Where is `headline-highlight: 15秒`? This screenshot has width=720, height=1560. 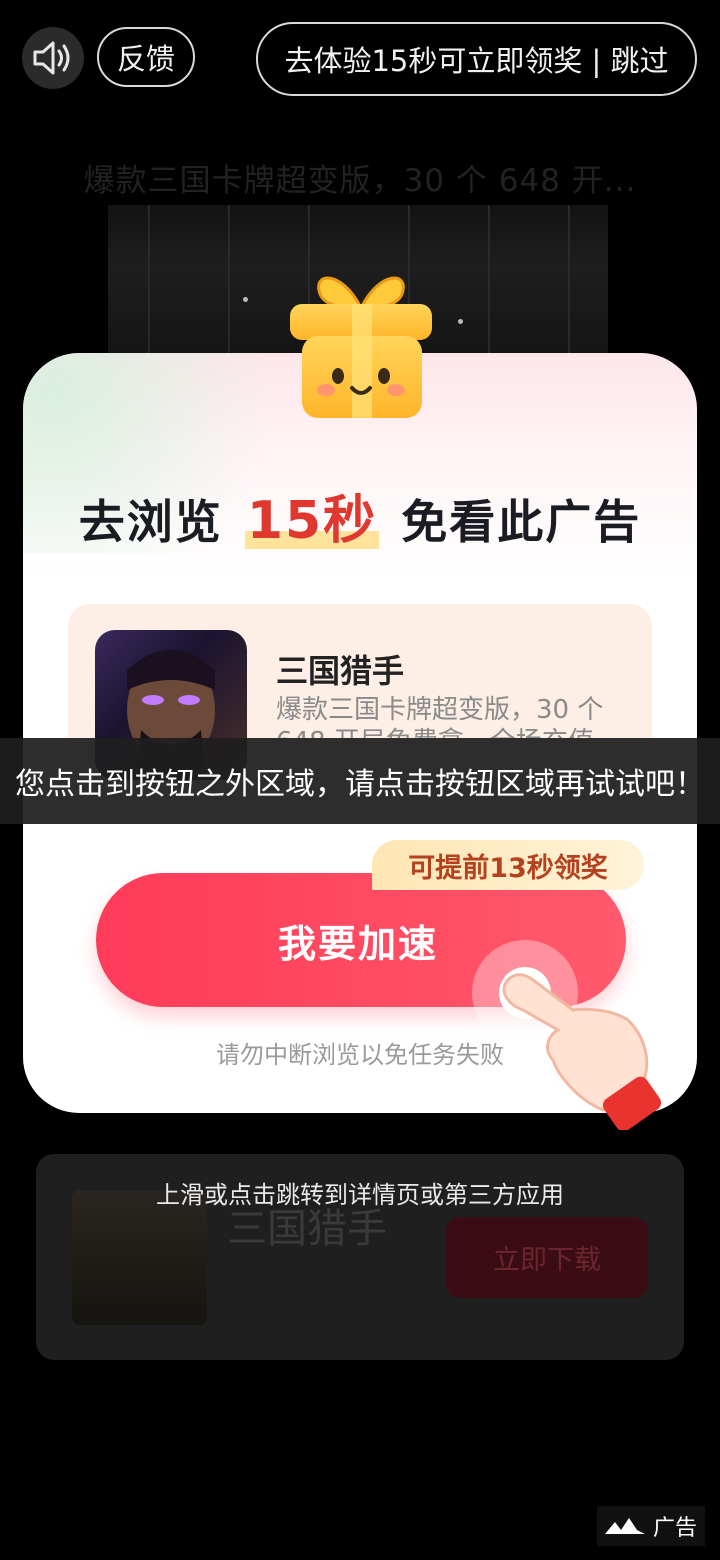 headline-highlight: 15秒 is located at coordinates (312, 515).